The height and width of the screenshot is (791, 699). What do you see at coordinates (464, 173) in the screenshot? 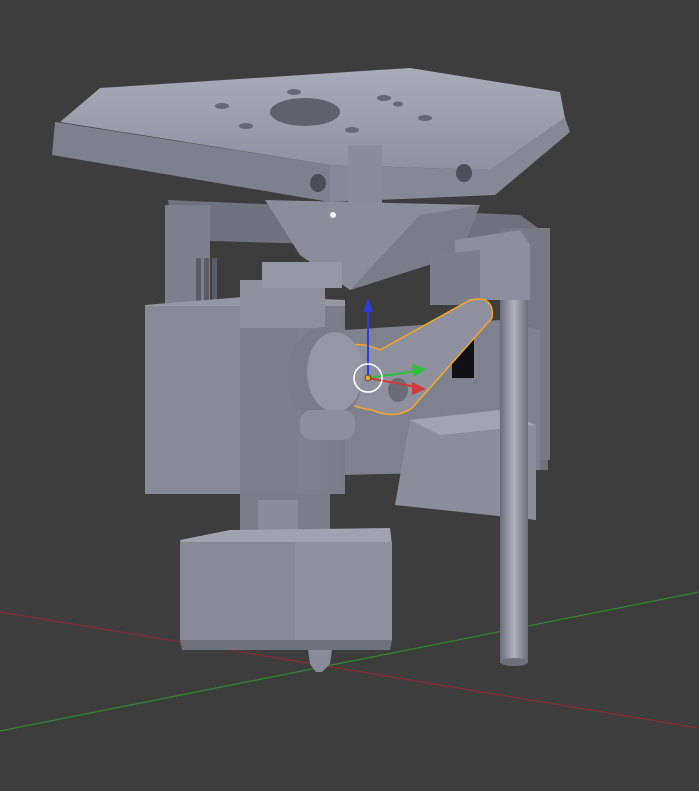
I see `mount-hole-right` at bounding box center [464, 173].